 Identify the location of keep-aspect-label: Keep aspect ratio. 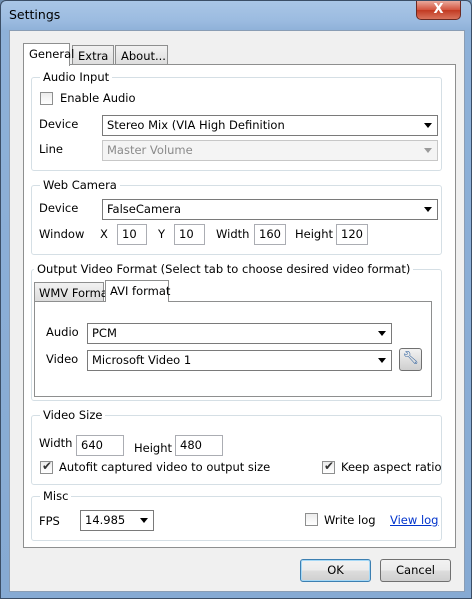
(391, 467).